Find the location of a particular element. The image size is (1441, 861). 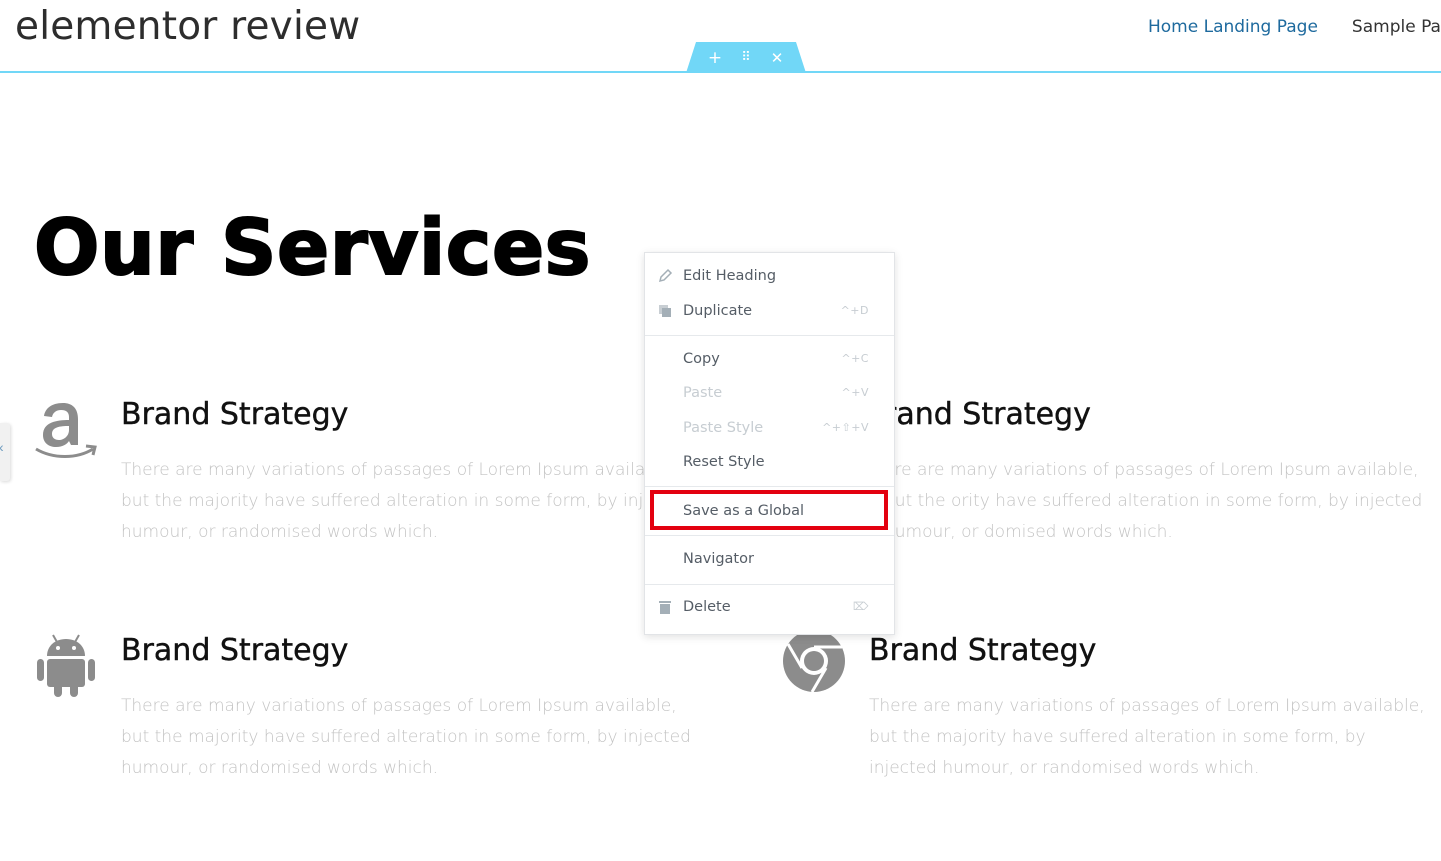

trash-icon is located at coordinates (665, 607).